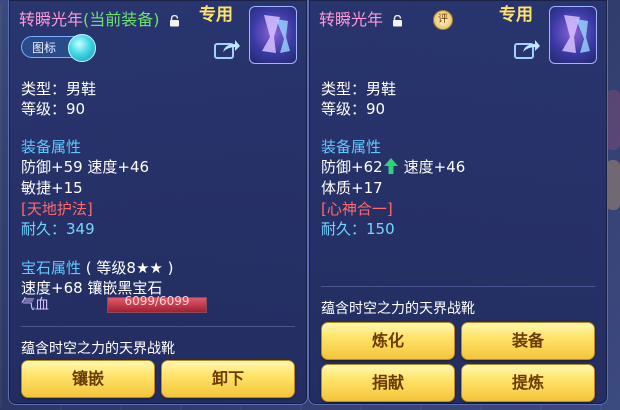  I want to click on durability: 耐久：150, so click(358, 228).